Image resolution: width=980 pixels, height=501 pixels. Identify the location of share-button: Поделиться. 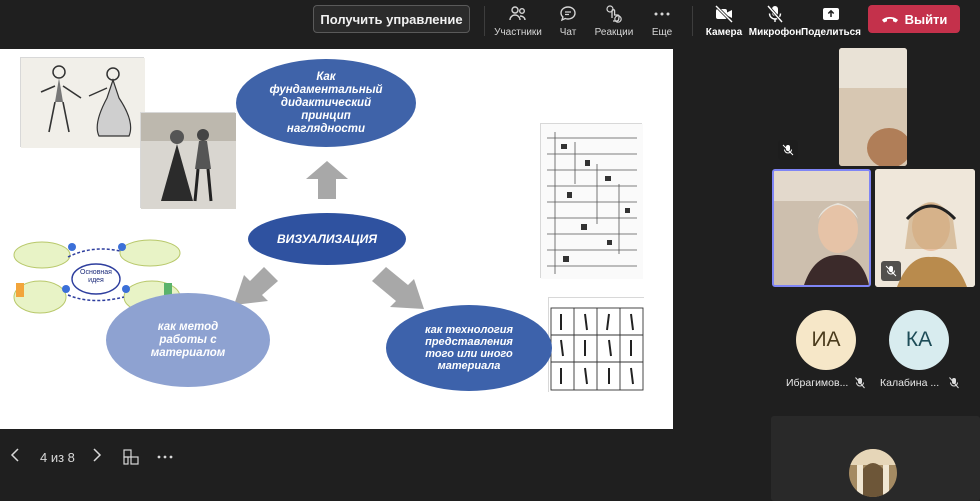
(831, 22).